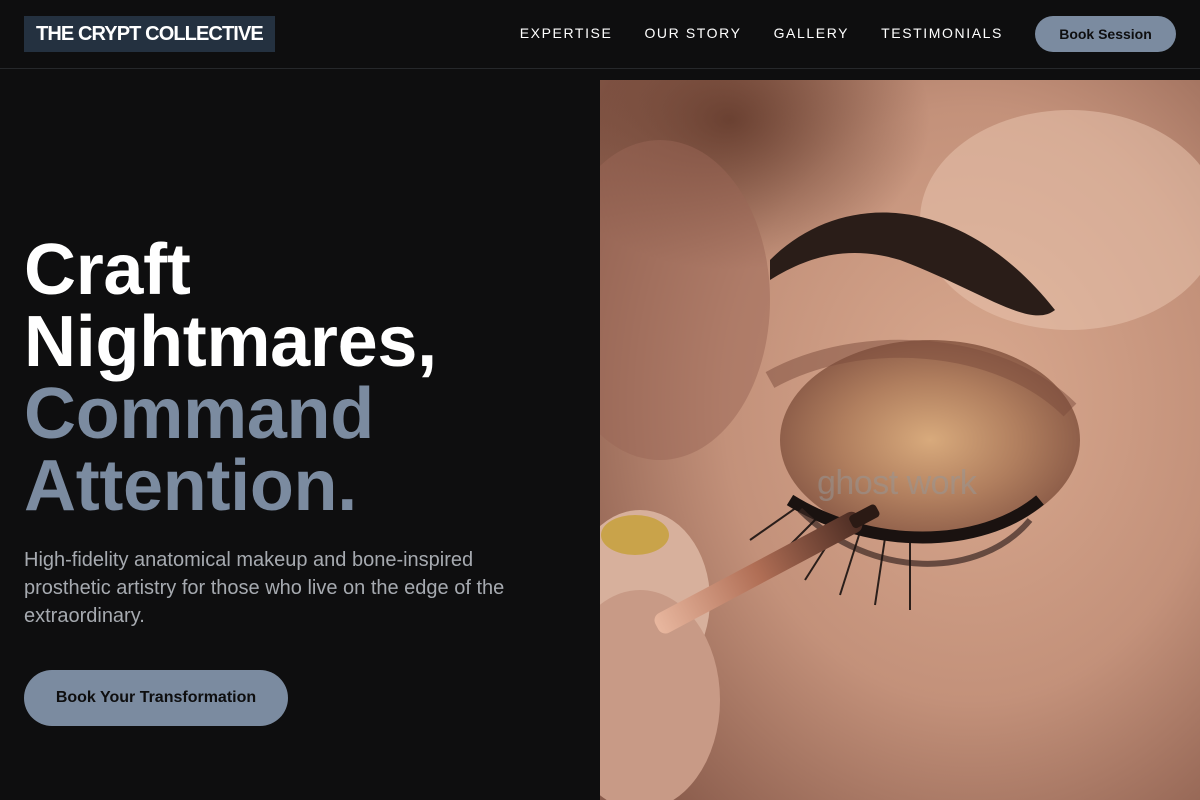 This screenshot has height=800, width=1200. What do you see at coordinates (107, 270) in the screenshot?
I see `headline-line-1: Craft` at bounding box center [107, 270].